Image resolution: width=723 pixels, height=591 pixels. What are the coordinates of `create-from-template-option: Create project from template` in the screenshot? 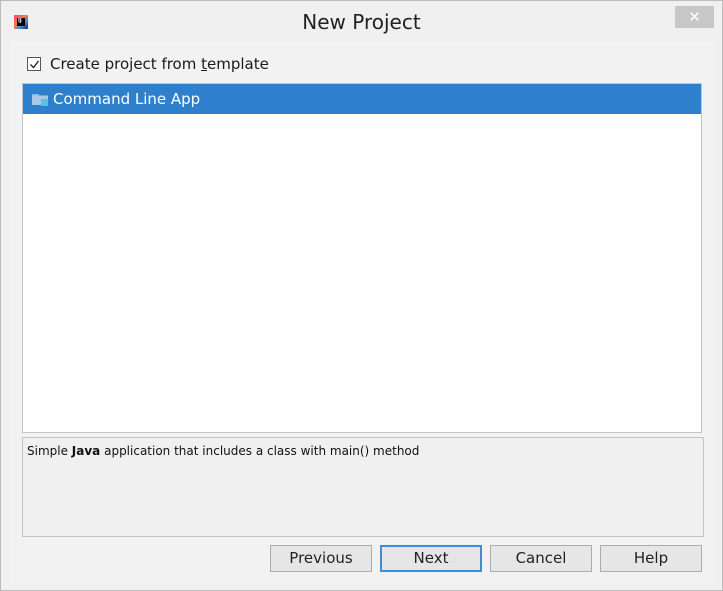 It's located at (148, 64).